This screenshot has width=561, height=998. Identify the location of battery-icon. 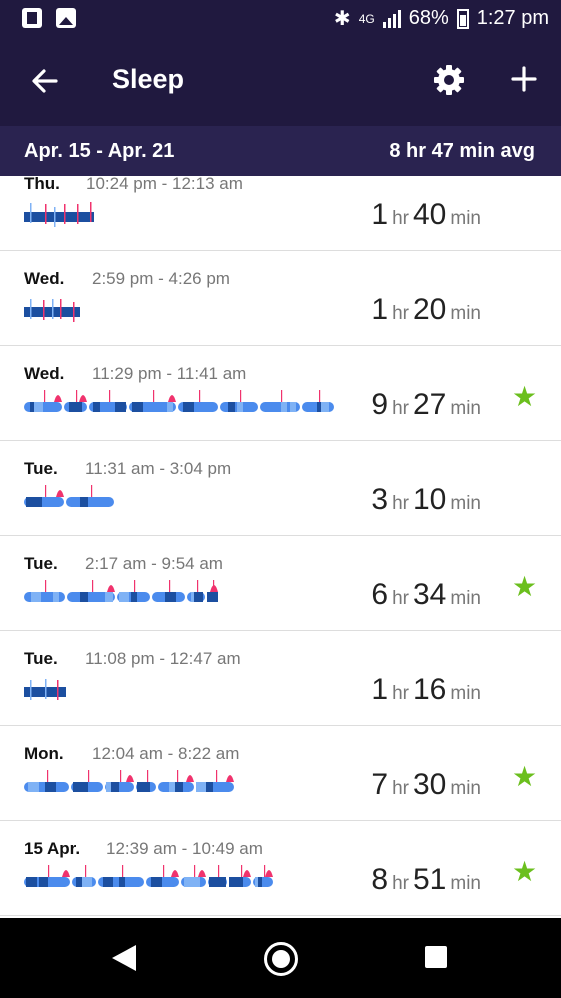
(462, 18).